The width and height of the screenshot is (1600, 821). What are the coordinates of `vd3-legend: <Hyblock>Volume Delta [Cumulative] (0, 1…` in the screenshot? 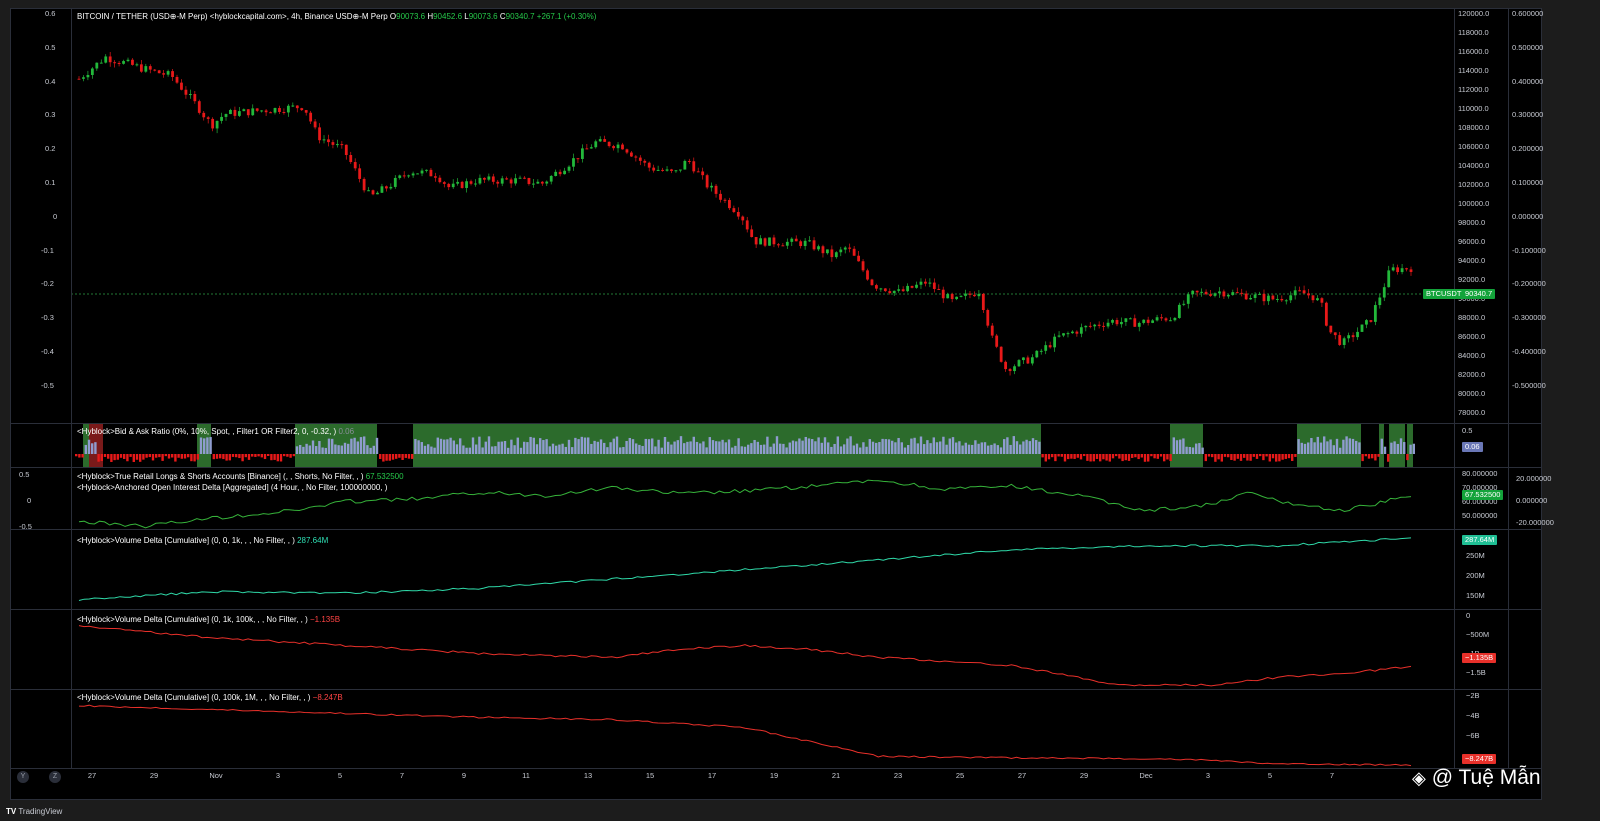 It's located at (210, 697).